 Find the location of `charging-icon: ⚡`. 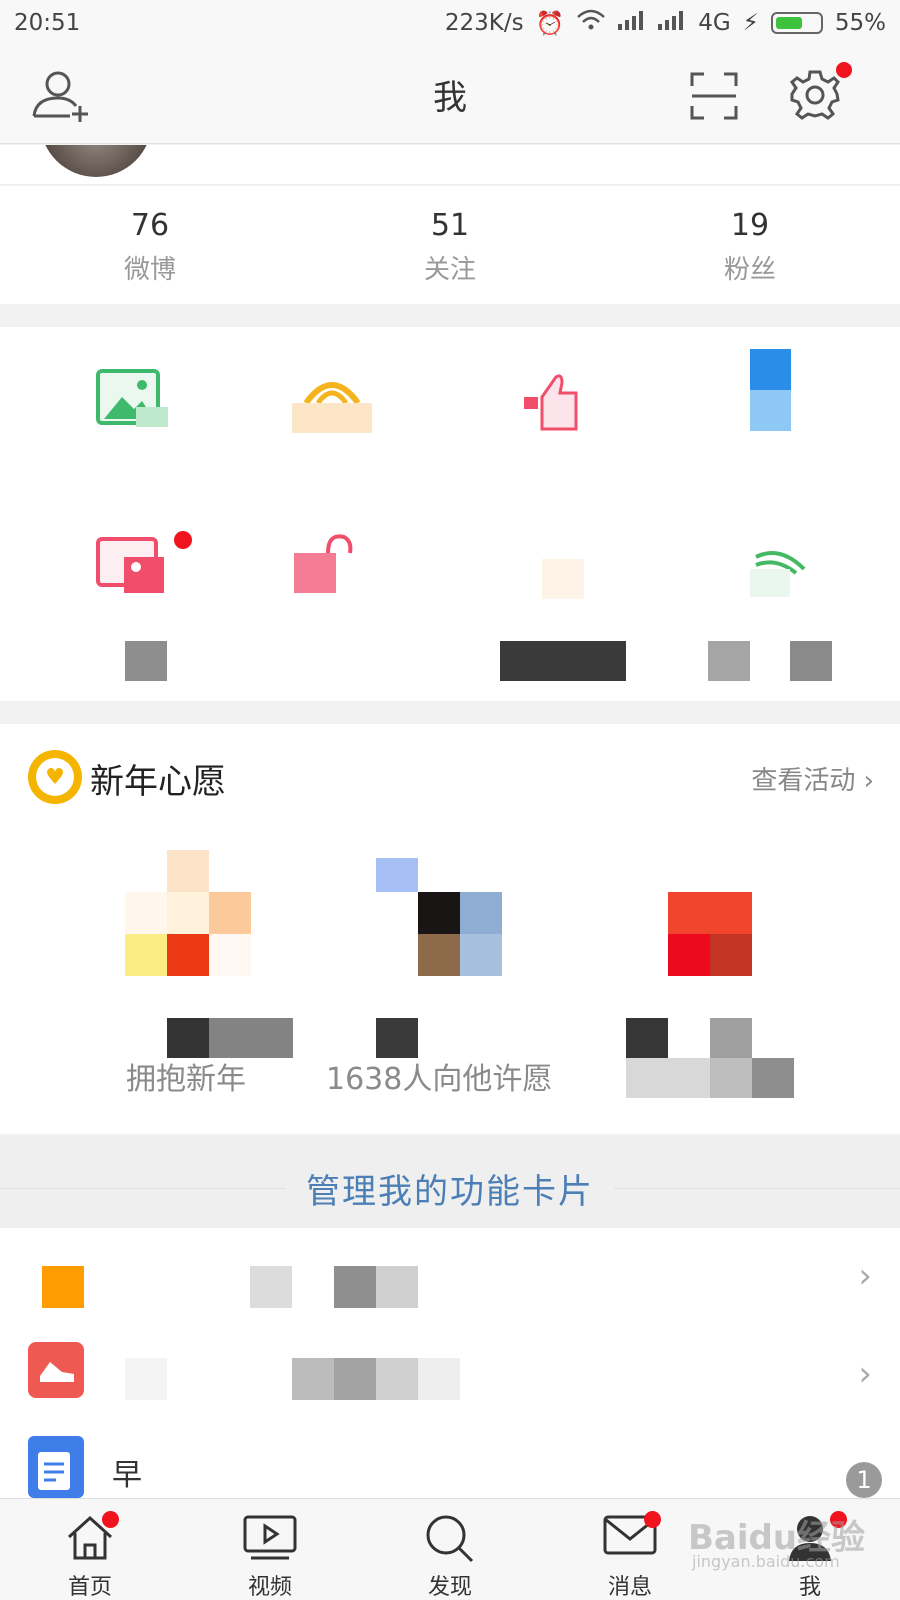

charging-icon: ⚡ is located at coordinates (750, 23).